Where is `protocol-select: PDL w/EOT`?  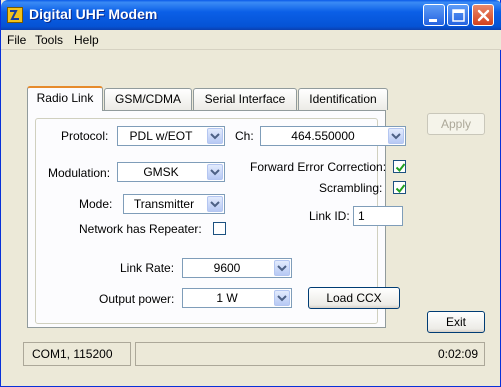
protocol-select: PDL w/EOT is located at coordinates (171, 136).